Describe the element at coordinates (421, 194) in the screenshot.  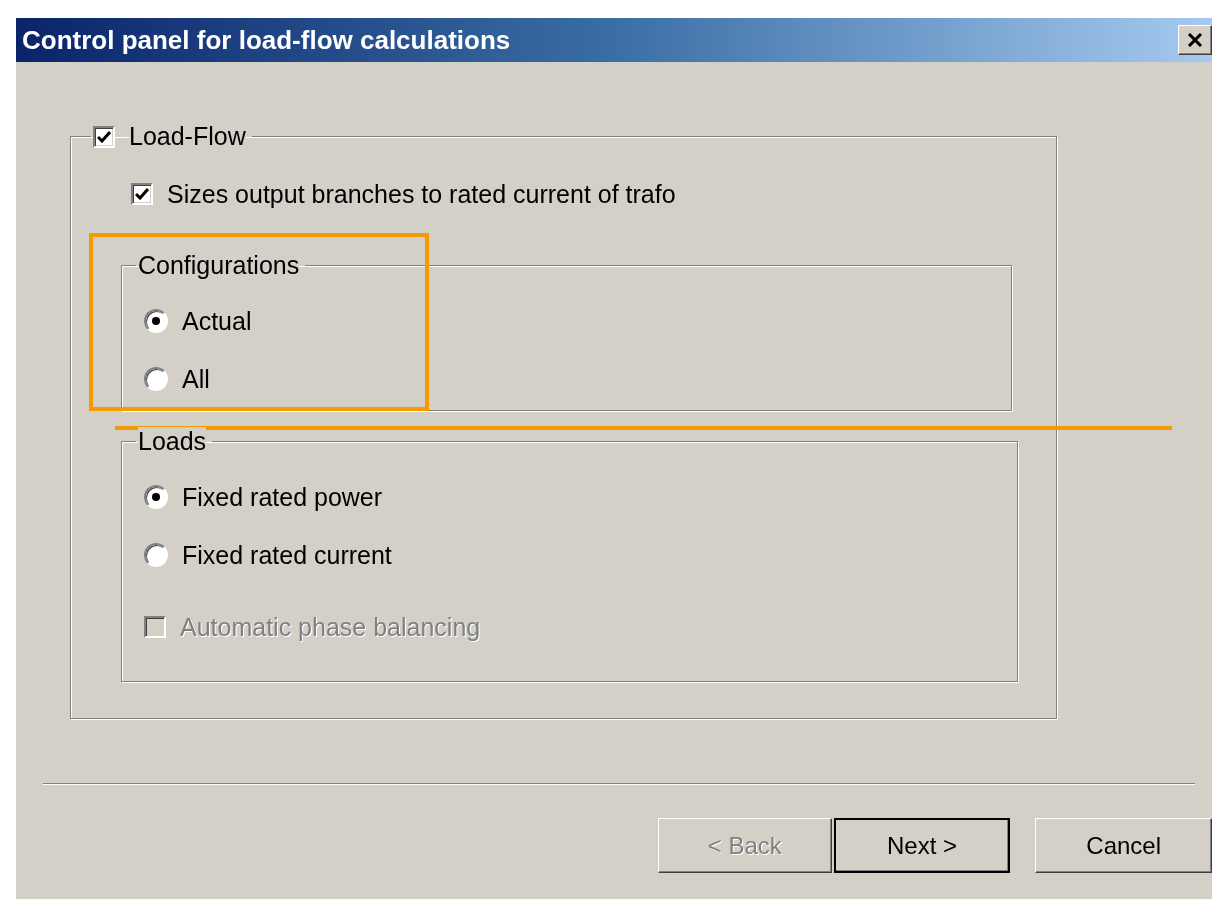
I see `checkbox-label: Sizes output branches to rated current of trafo` at that location.